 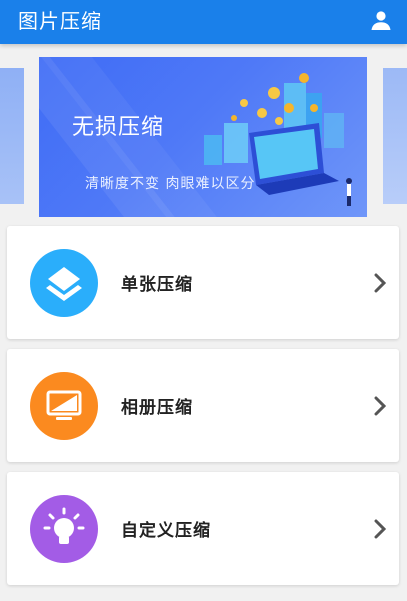 I want to click on banner-illustration, so click(x=278, y=139).